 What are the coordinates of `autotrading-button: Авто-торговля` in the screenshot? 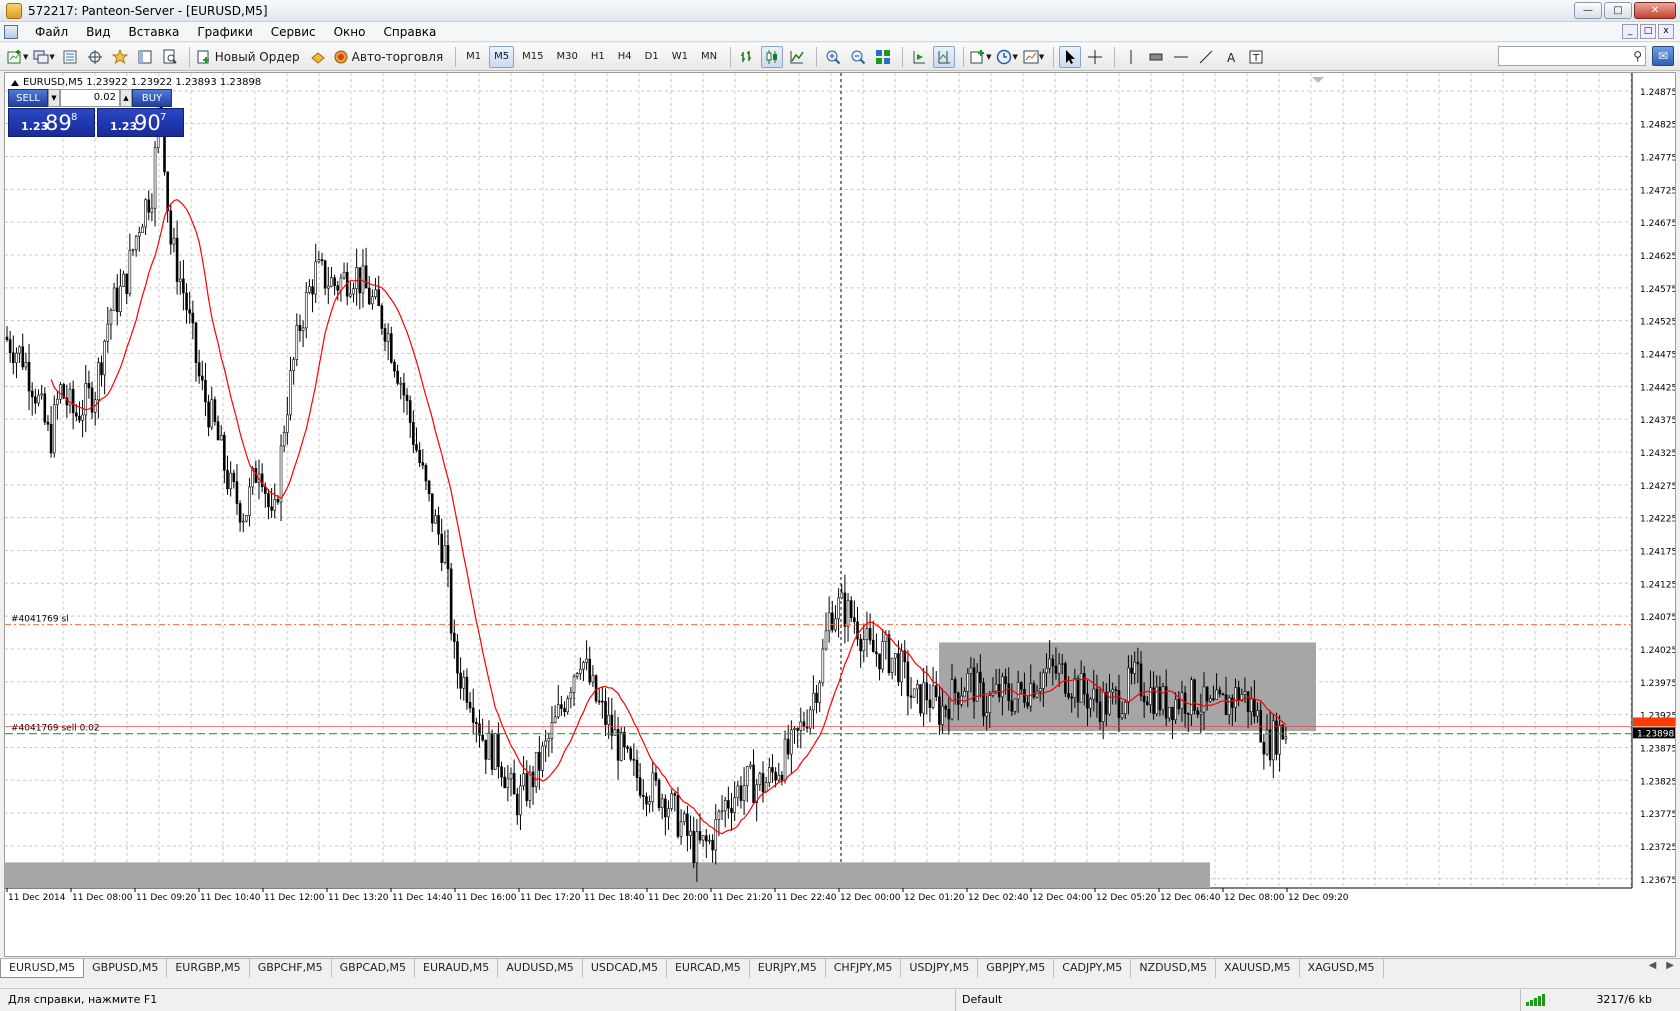 It's located at (390, 57).